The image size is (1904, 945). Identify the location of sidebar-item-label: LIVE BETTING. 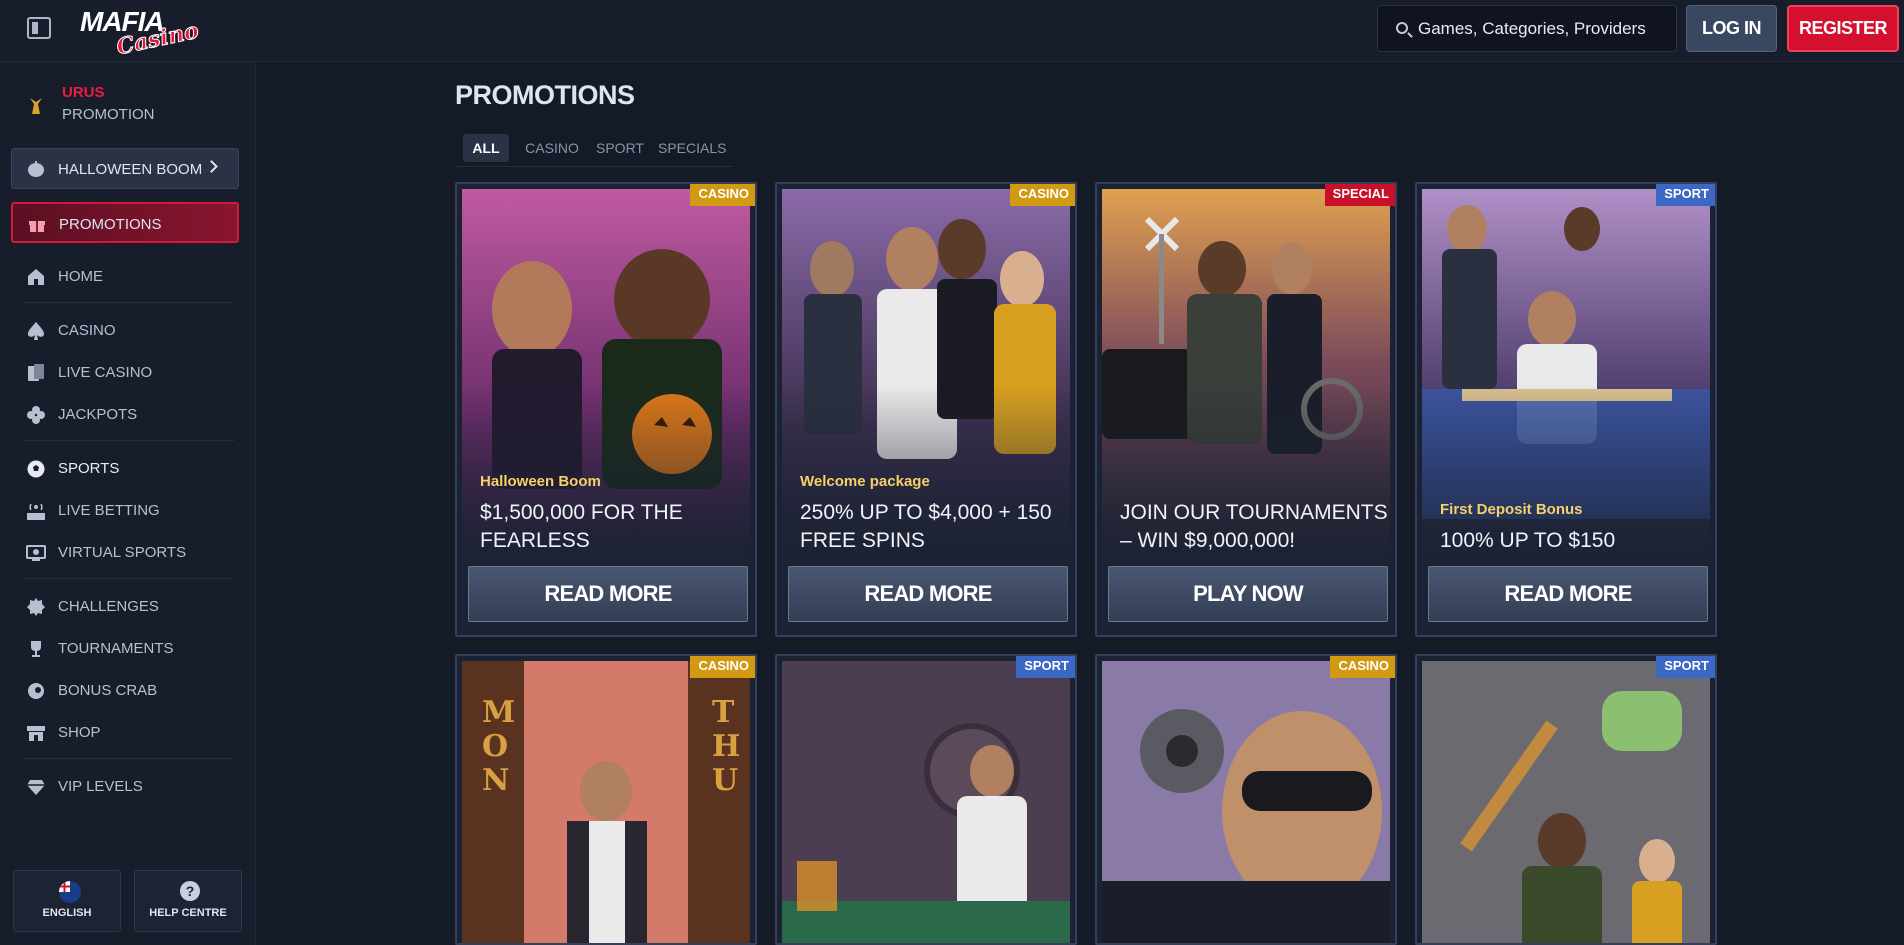
(109, 510).